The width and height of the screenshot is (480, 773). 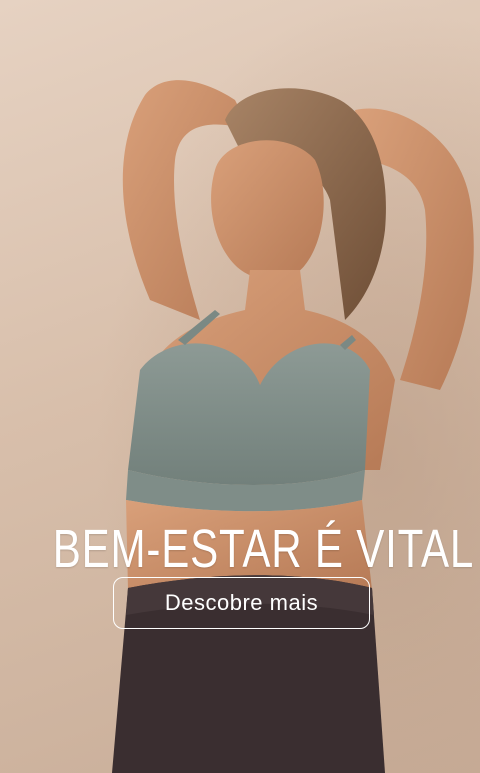 What do you see at coordinates (263, 549) in the screenshot?
I see `hero-headline: BEM-ESTAR É VITAL` at bounding box center [263, 549].